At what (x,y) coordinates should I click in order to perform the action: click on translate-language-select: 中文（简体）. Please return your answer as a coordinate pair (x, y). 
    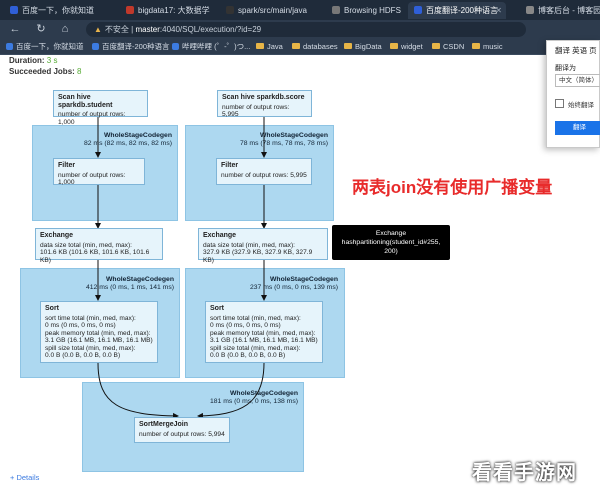
    Looking at the image, I should click on (577, 80).